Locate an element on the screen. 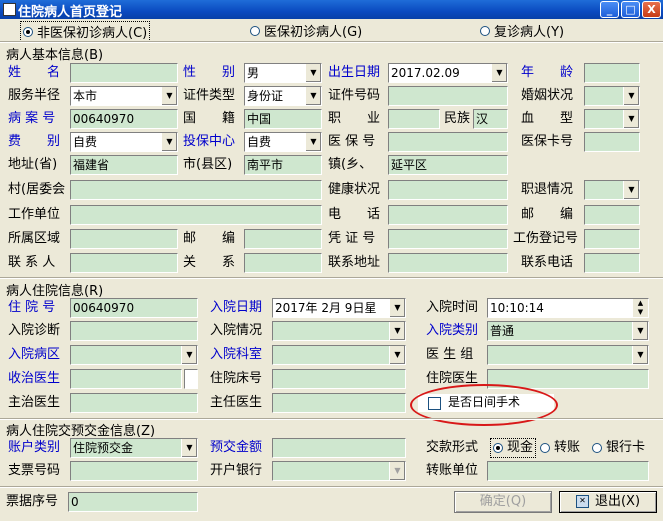  basic-group-title: 病人基本信息(B) is located at coordinates (55, 55).